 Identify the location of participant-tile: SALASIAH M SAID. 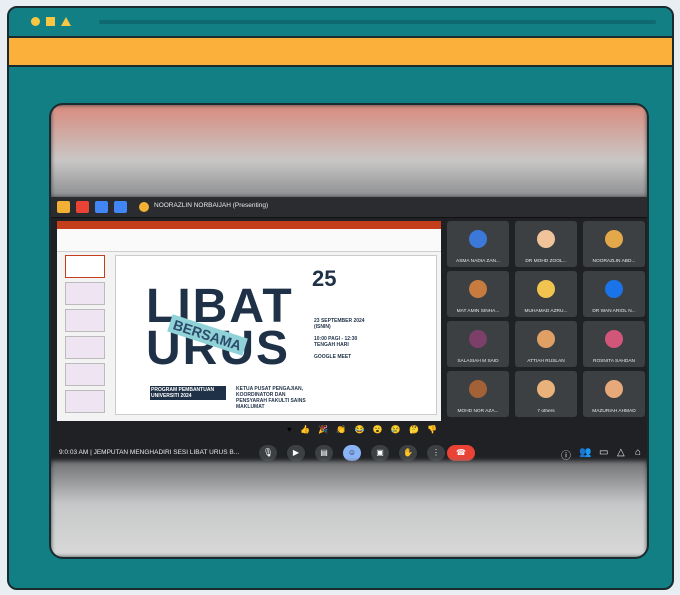
(478, 344).